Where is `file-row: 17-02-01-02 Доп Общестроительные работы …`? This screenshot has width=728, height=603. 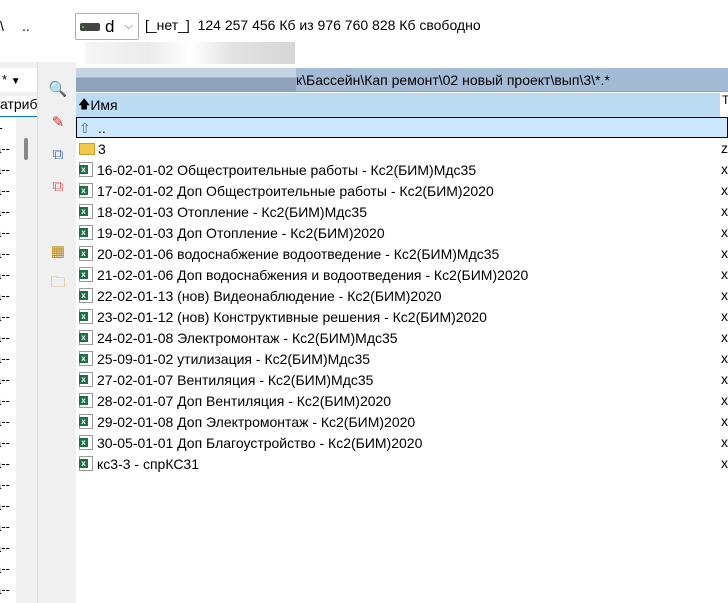
file-row: 17-02-01-02 Доп Общестроительные работы … is located at coordinates (402, 190).